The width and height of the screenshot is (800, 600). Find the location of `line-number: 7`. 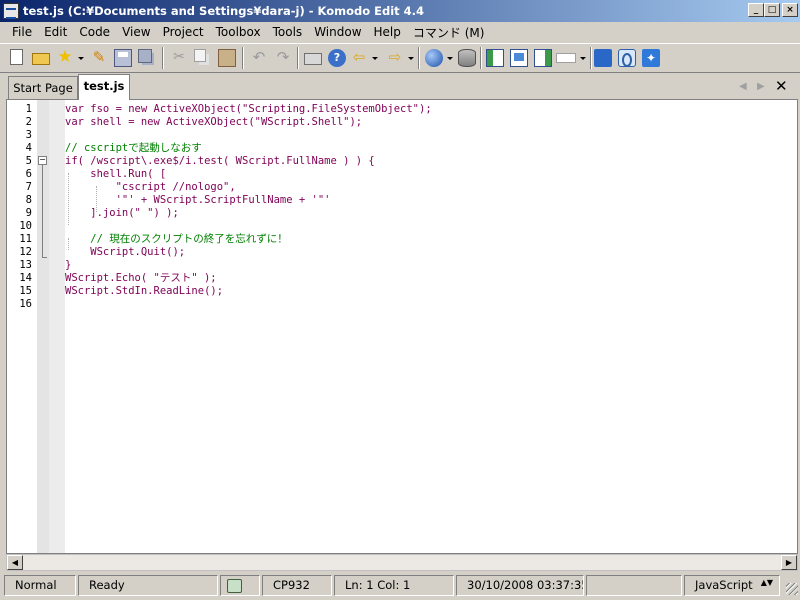

line-number: 7 is located at coordinates (28, 187).